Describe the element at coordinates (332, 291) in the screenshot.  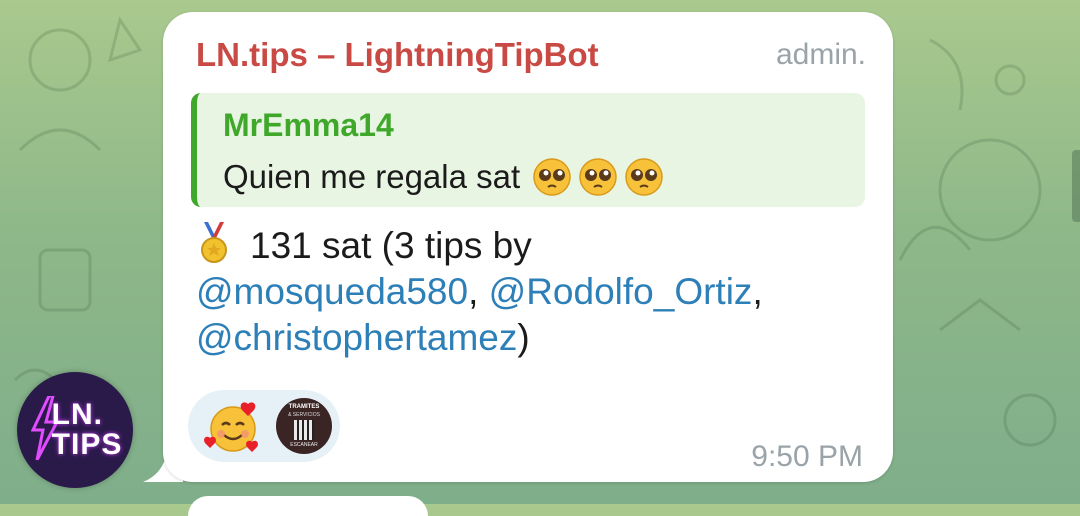
I see `mention-link: @mosqueda580` at that location.